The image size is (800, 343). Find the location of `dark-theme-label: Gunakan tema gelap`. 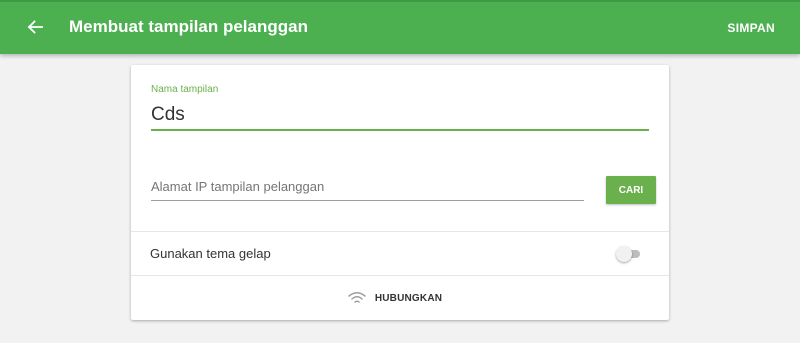

dark-theme-label: Gunakan tema gelap is located at coordinates (210, 253).